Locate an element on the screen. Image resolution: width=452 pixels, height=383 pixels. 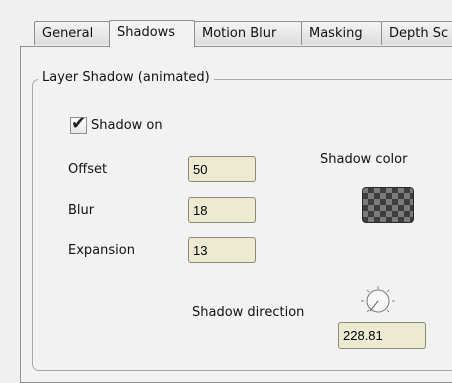
offset-field is located at coordinates (222, 169).